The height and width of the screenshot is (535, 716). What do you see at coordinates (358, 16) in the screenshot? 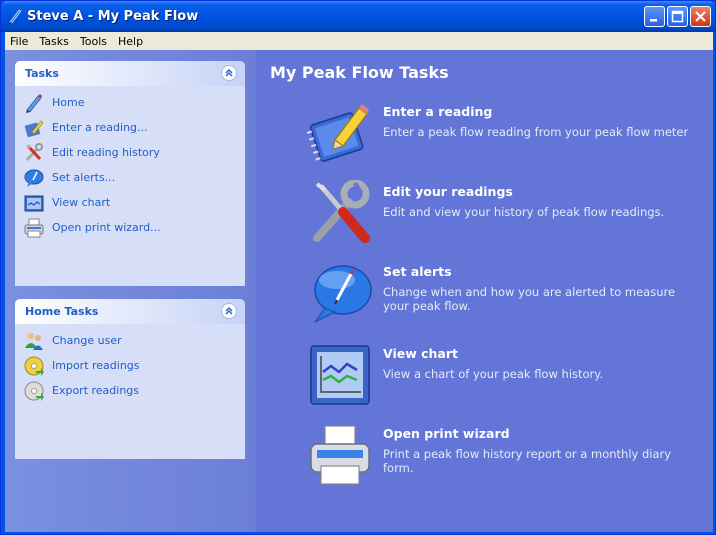
I see `title-bar: Steve A - My Peak Flow` at bounding box center [358, 16].